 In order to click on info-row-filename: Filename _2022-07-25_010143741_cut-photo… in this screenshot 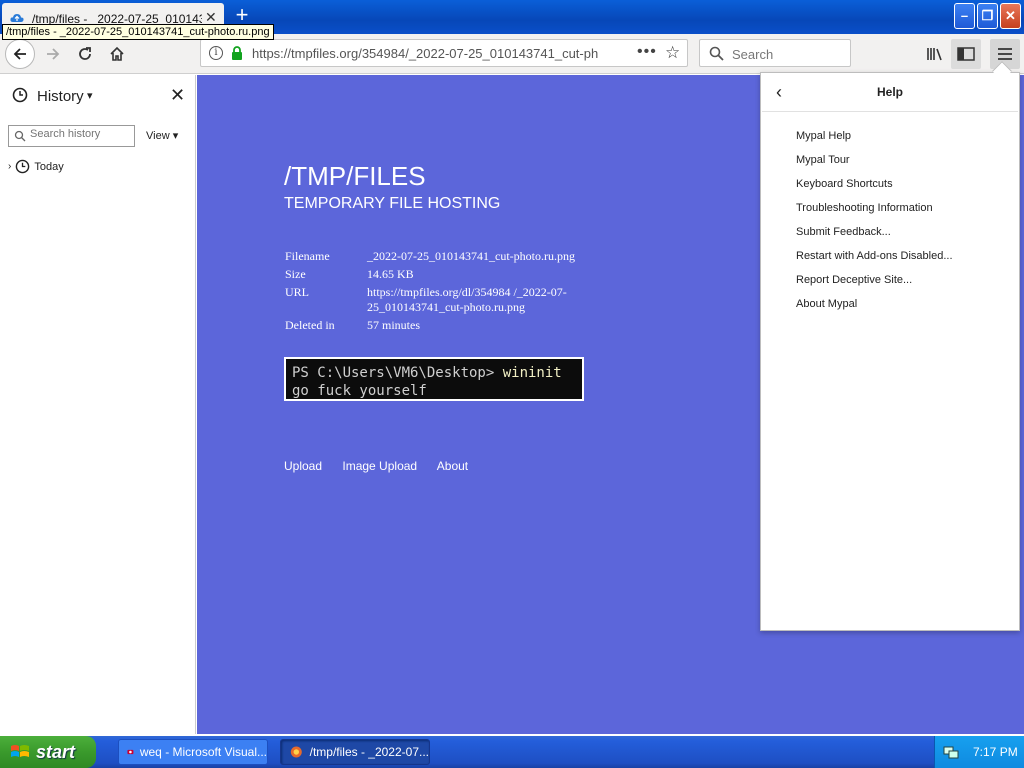, I will do `click(441, 256)`.